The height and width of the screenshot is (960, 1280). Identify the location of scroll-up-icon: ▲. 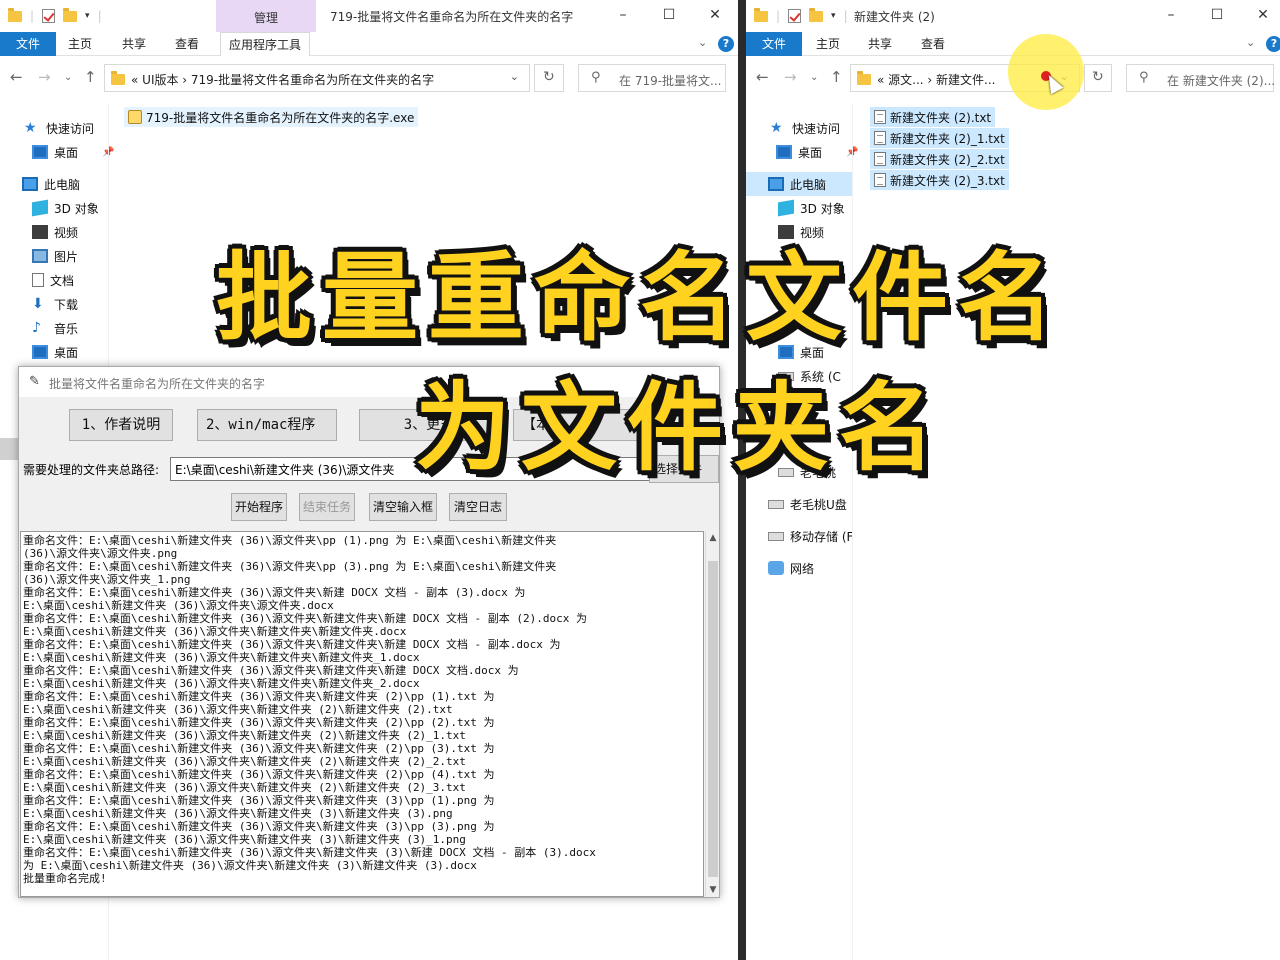
(713, 538).